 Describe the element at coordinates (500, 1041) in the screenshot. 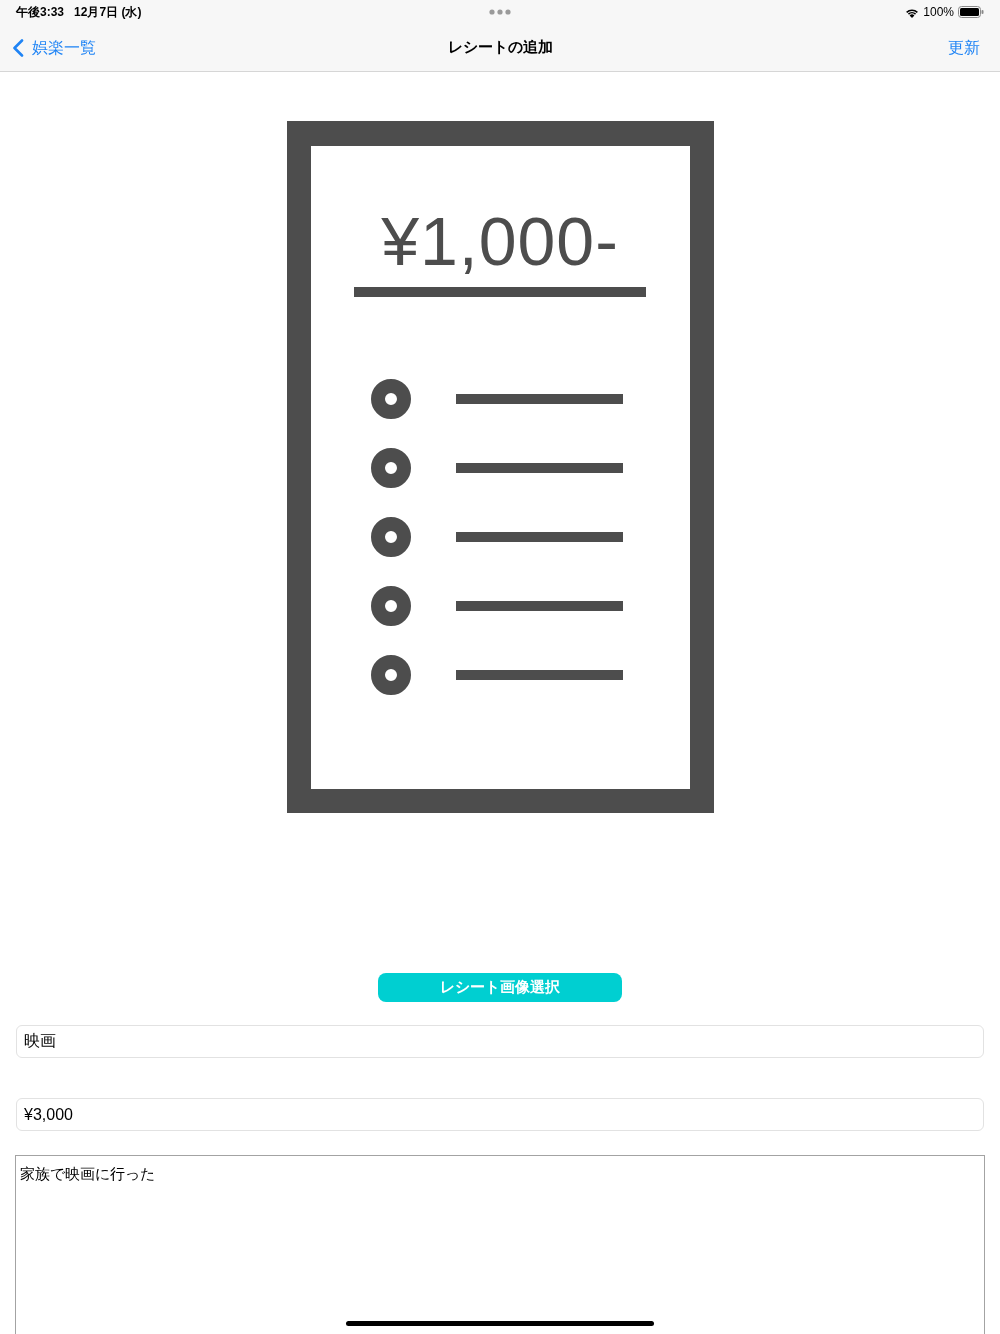

I see `text-field: 映画` at that location.